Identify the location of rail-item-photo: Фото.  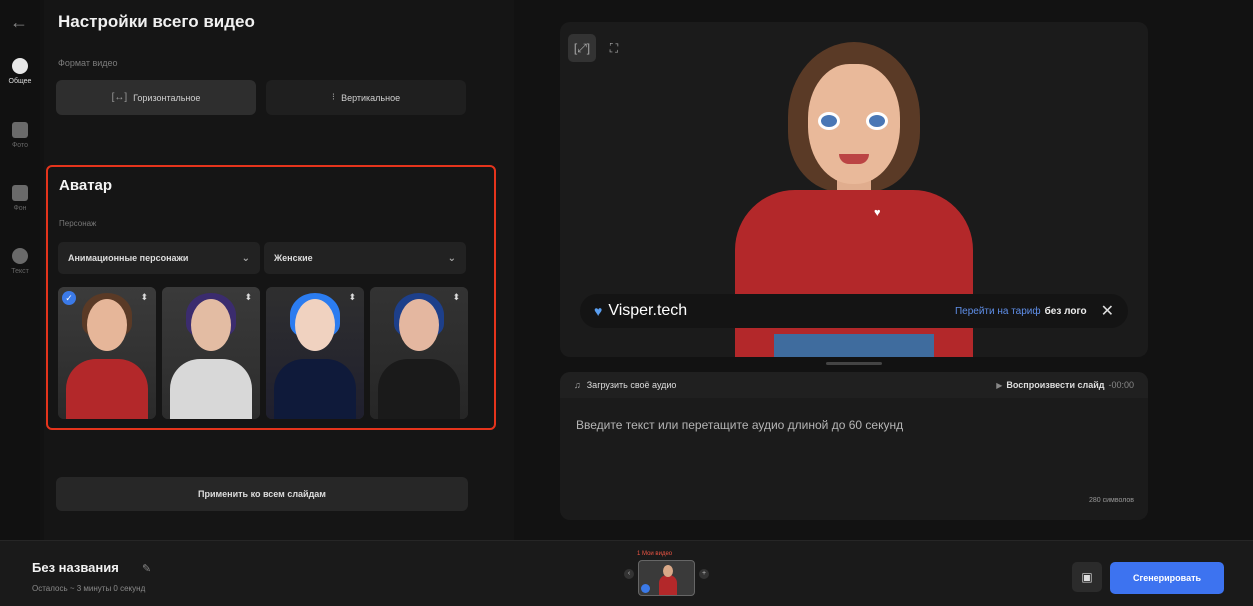
(20, 135).